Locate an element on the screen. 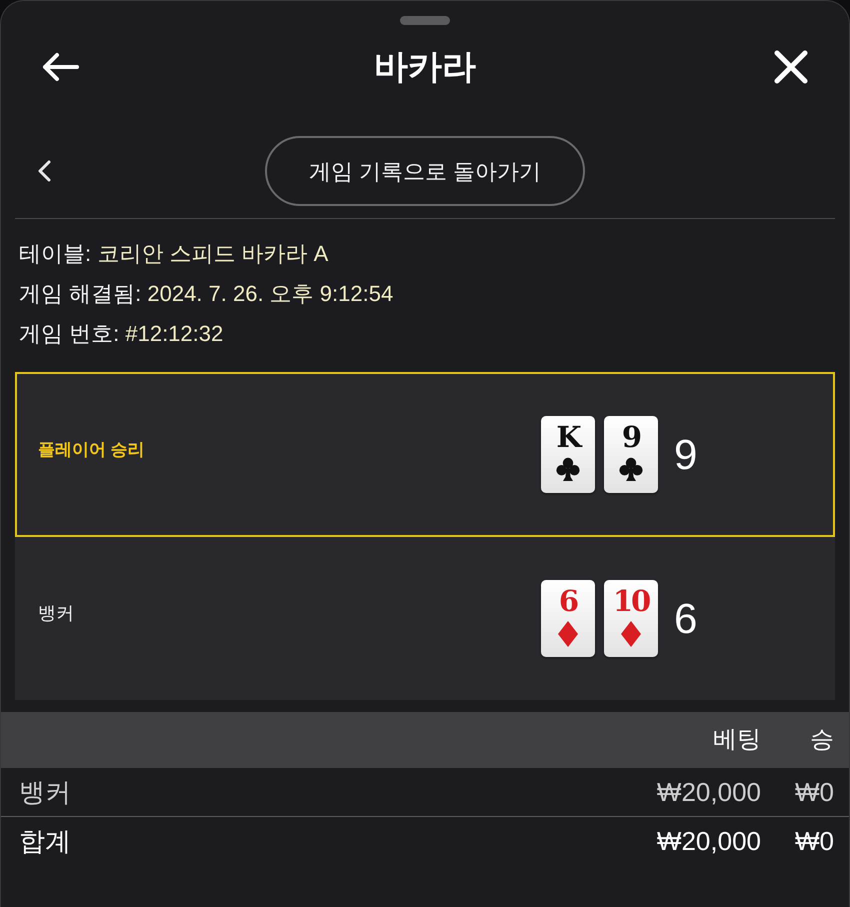  table-cell-text: 합계 is located at coordinates (45, 841).